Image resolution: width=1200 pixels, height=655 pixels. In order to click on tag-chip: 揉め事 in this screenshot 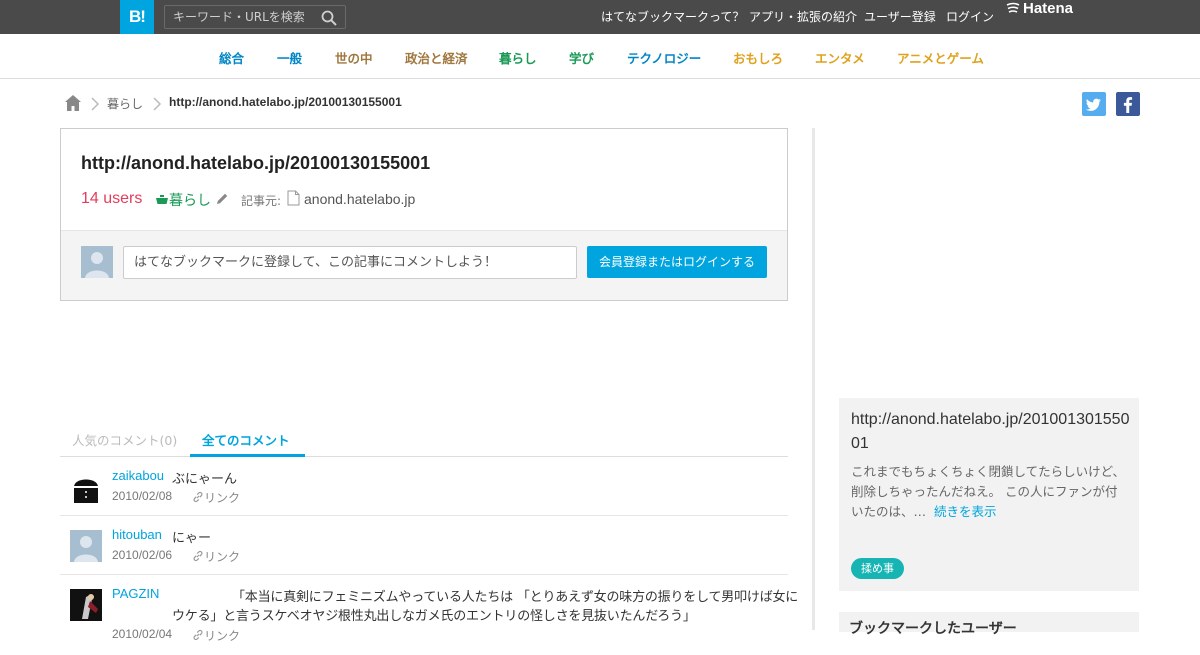, I will do `click(877, 568)`.